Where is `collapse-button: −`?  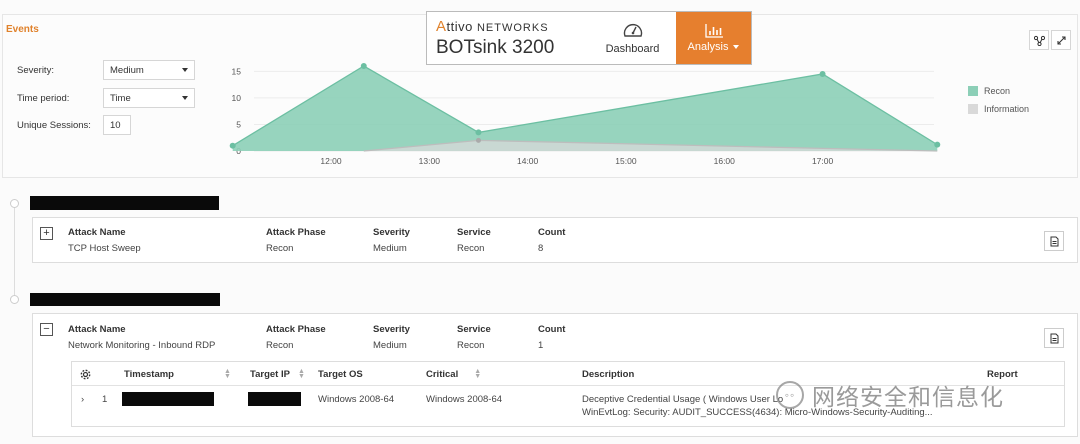
collapse-button: − is located at coordinates (46, 329).